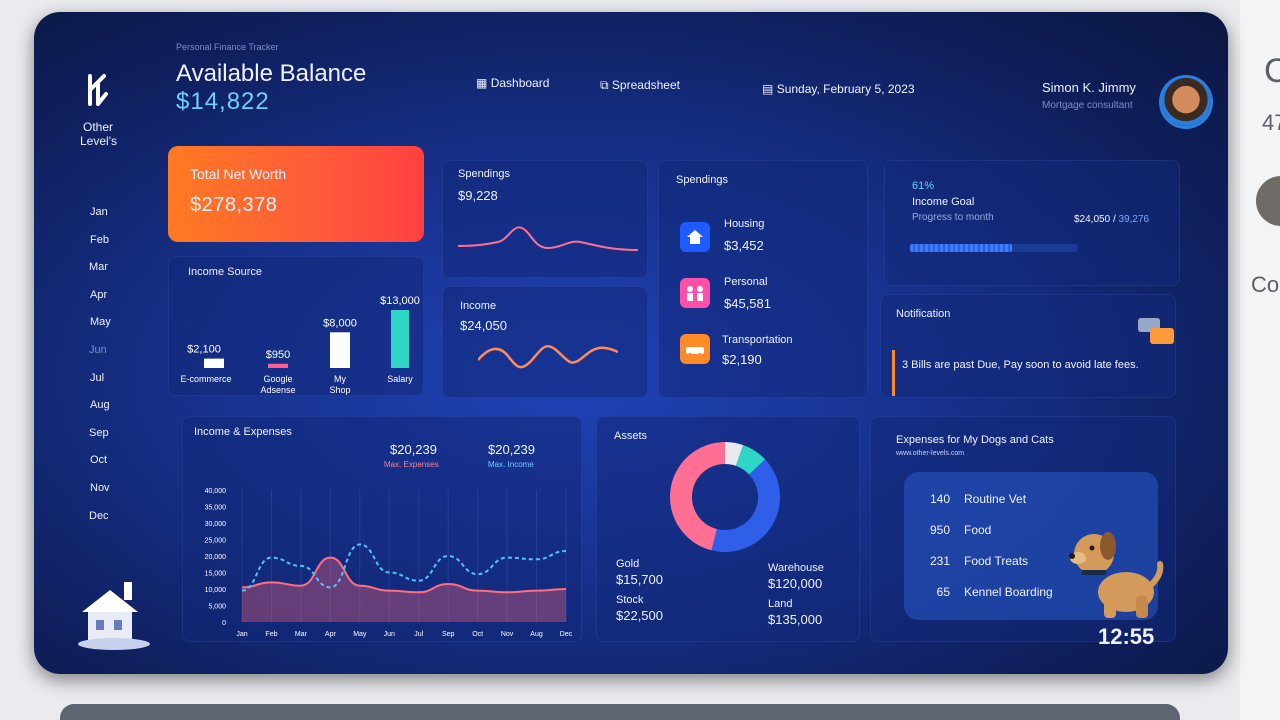 This screenshot has width=1280, height=720. What do you see at coordinates (745, 505) in the screenshot?
I see `assets-slice-warehouse` at bounding box center [745, 505].